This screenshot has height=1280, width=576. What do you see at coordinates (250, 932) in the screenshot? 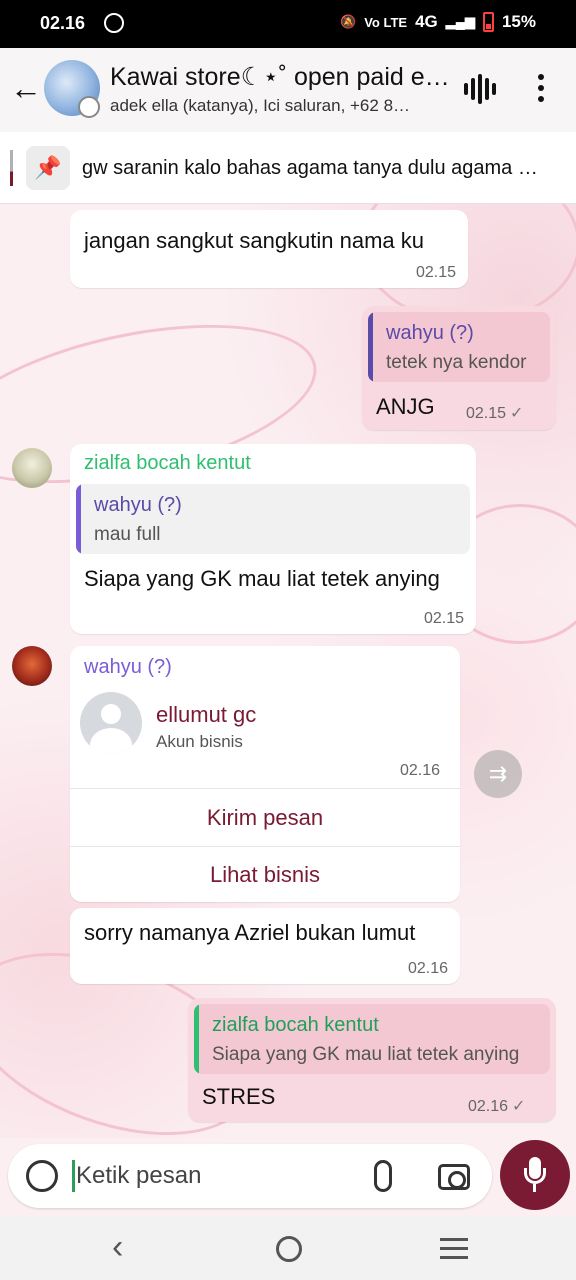
I see `message-text: sorry namanya Azriel bukan lumut` at bounding box center [250, 932].